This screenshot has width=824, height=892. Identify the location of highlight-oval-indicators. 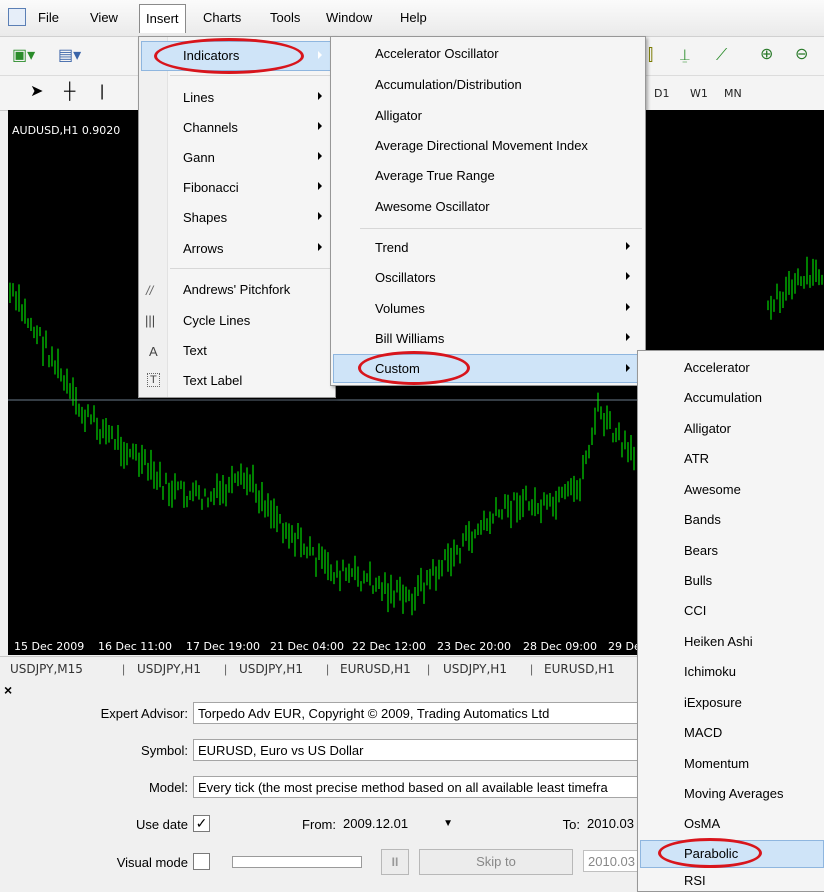
(229, 56).